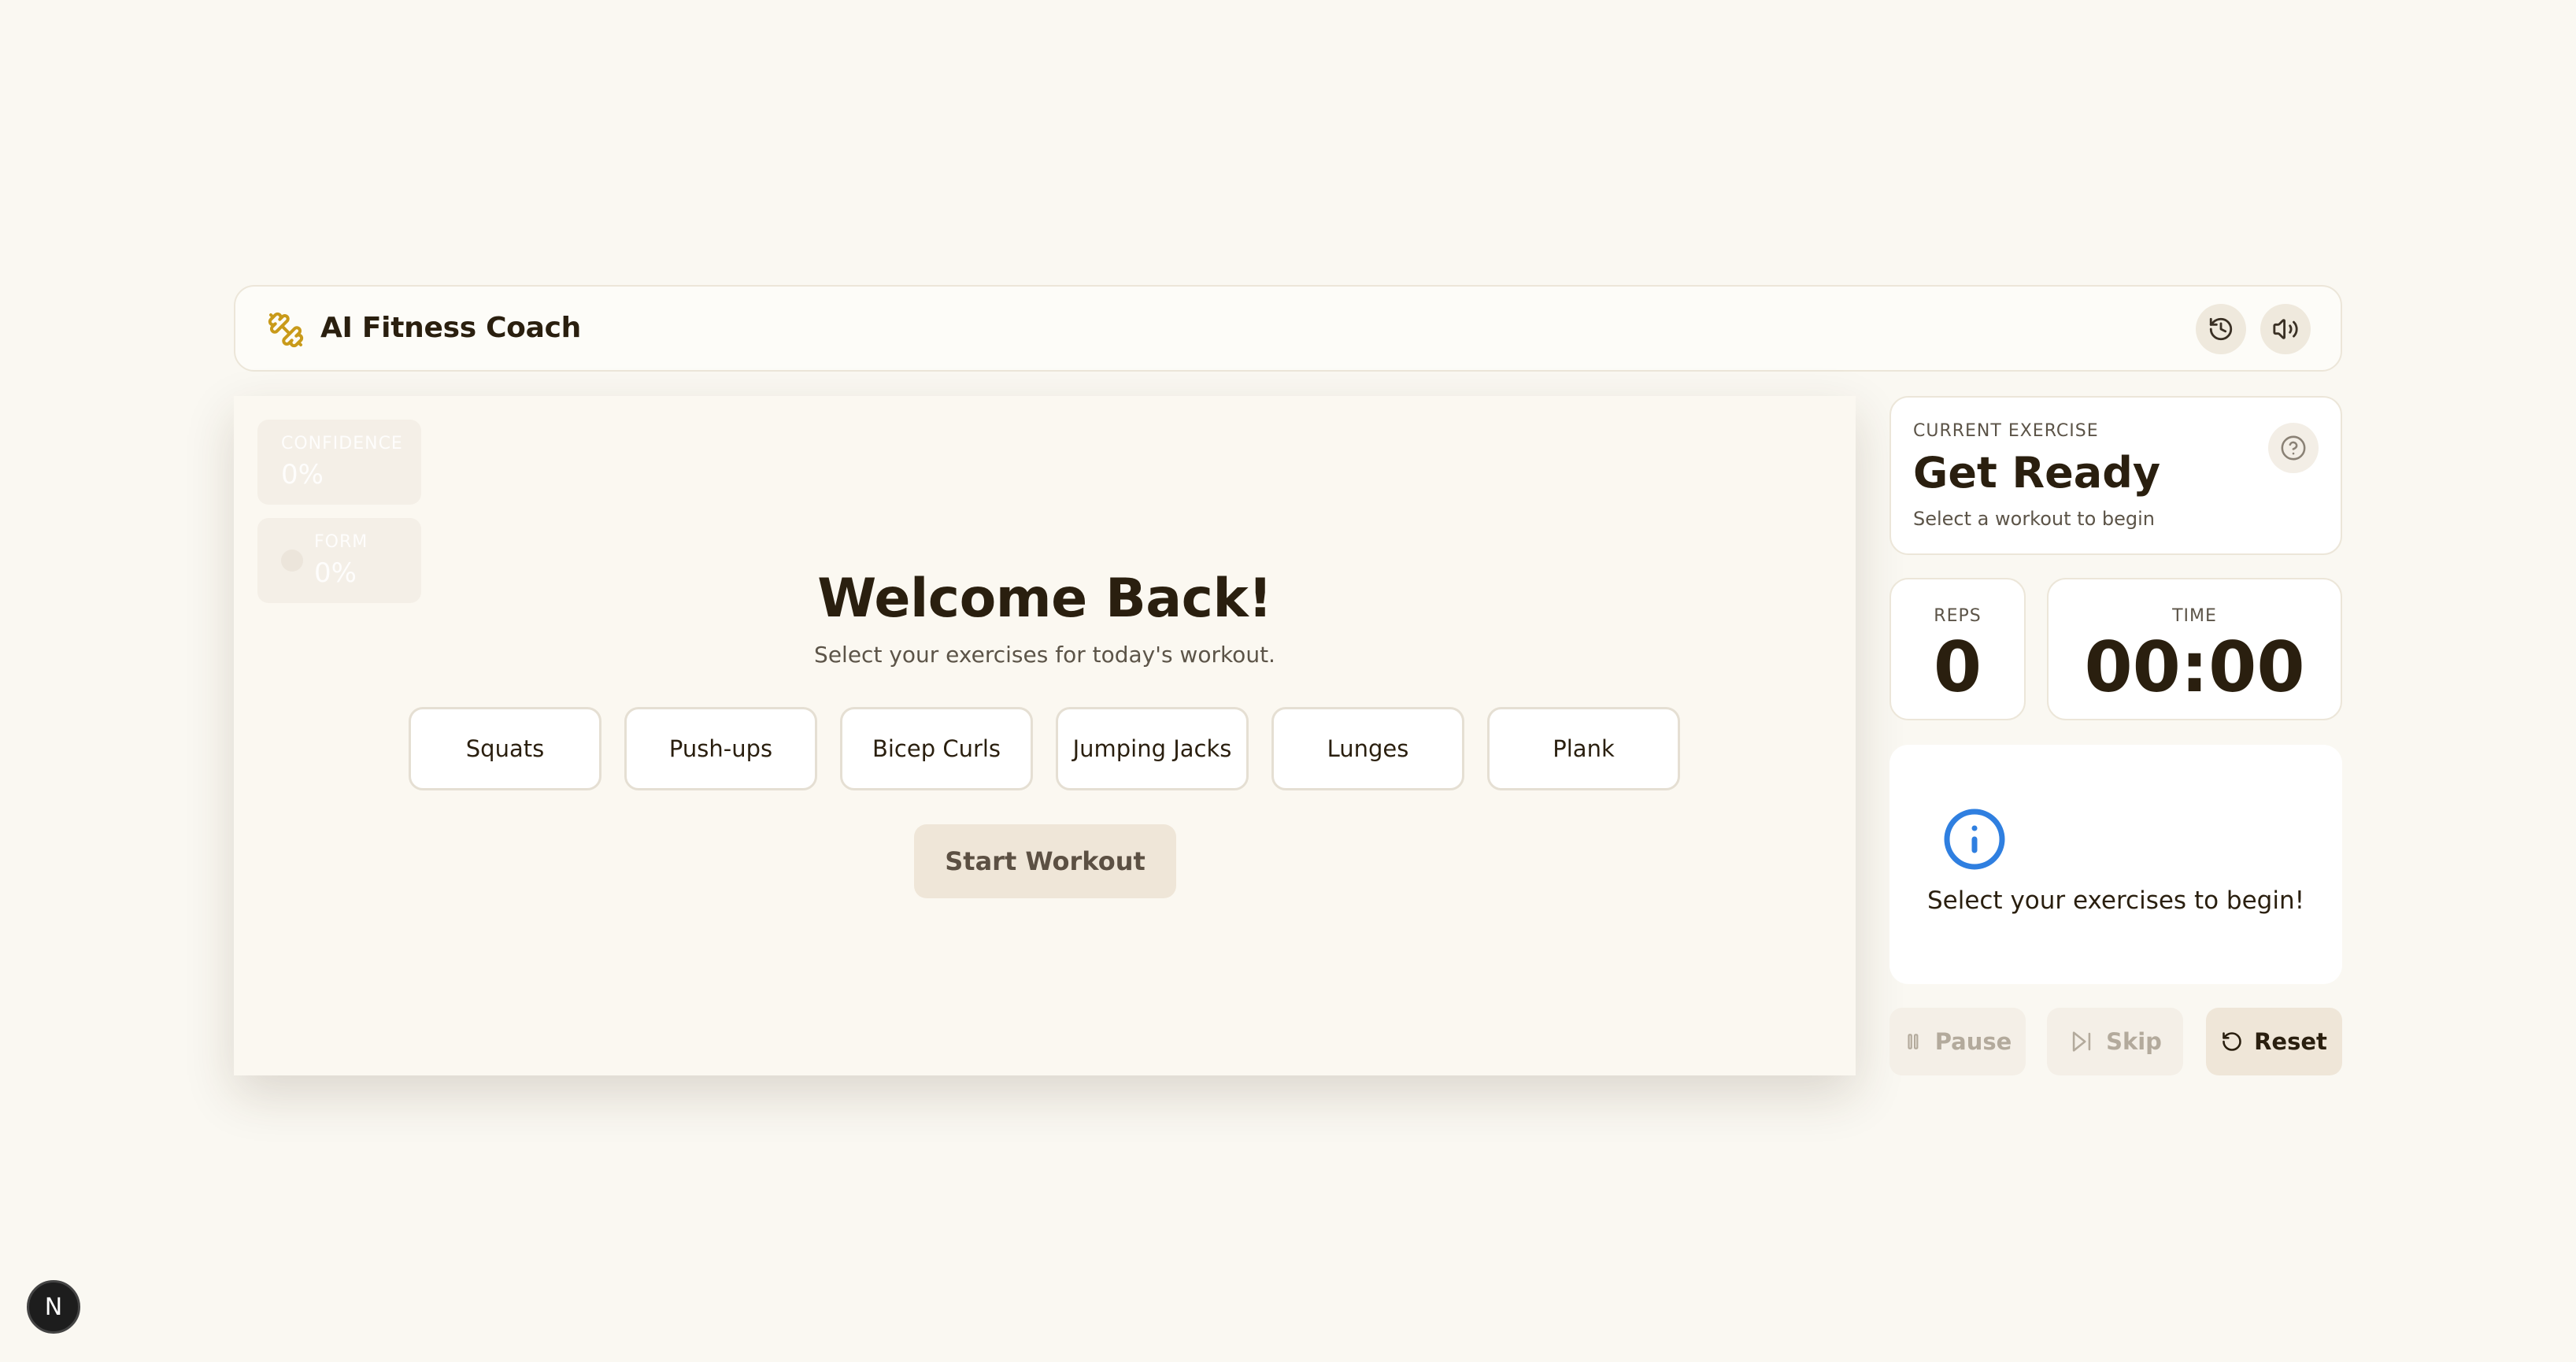  I want to click on history-icon, so click(2221, 329).